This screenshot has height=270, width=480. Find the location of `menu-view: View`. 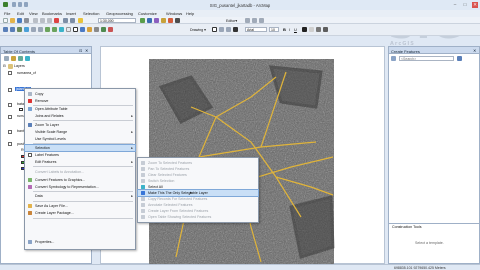

menu-view: View is located at coordinates (33, 13).